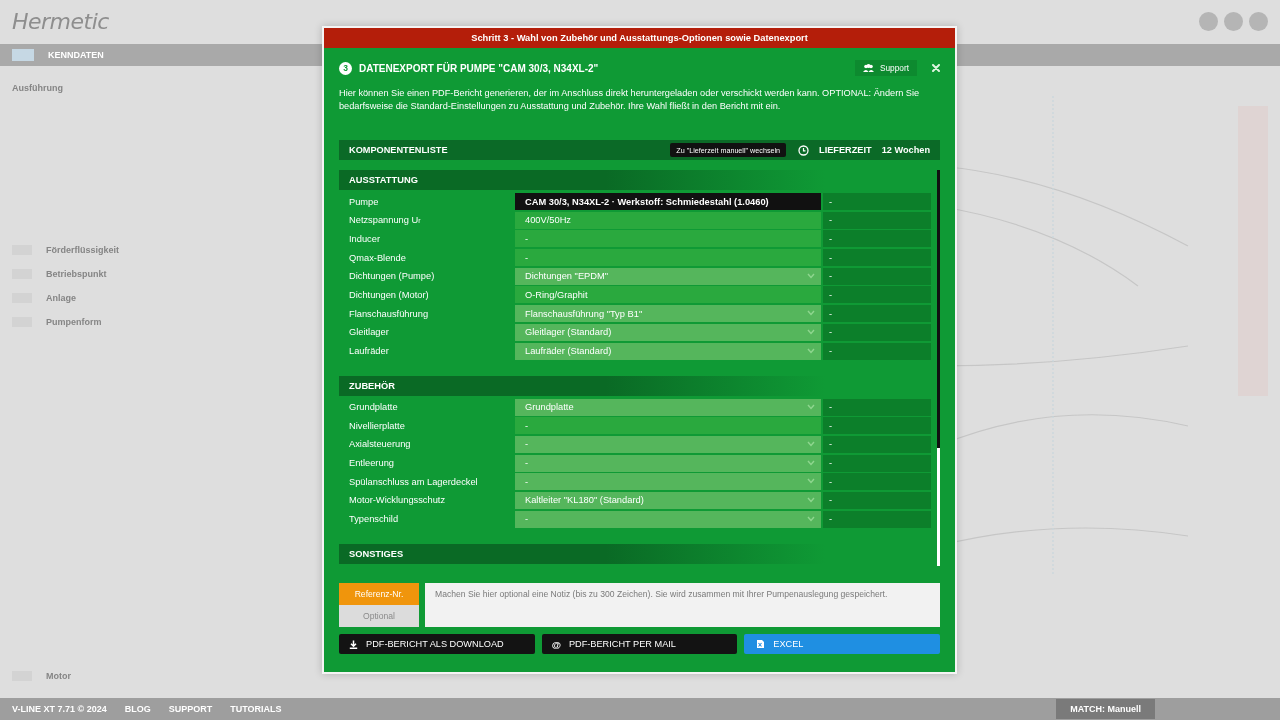  What do you see at coordinates (82, 250) in the screenshot?
I see `section-heading: Förderflüssigkeit` at bounding box center [82, 250].